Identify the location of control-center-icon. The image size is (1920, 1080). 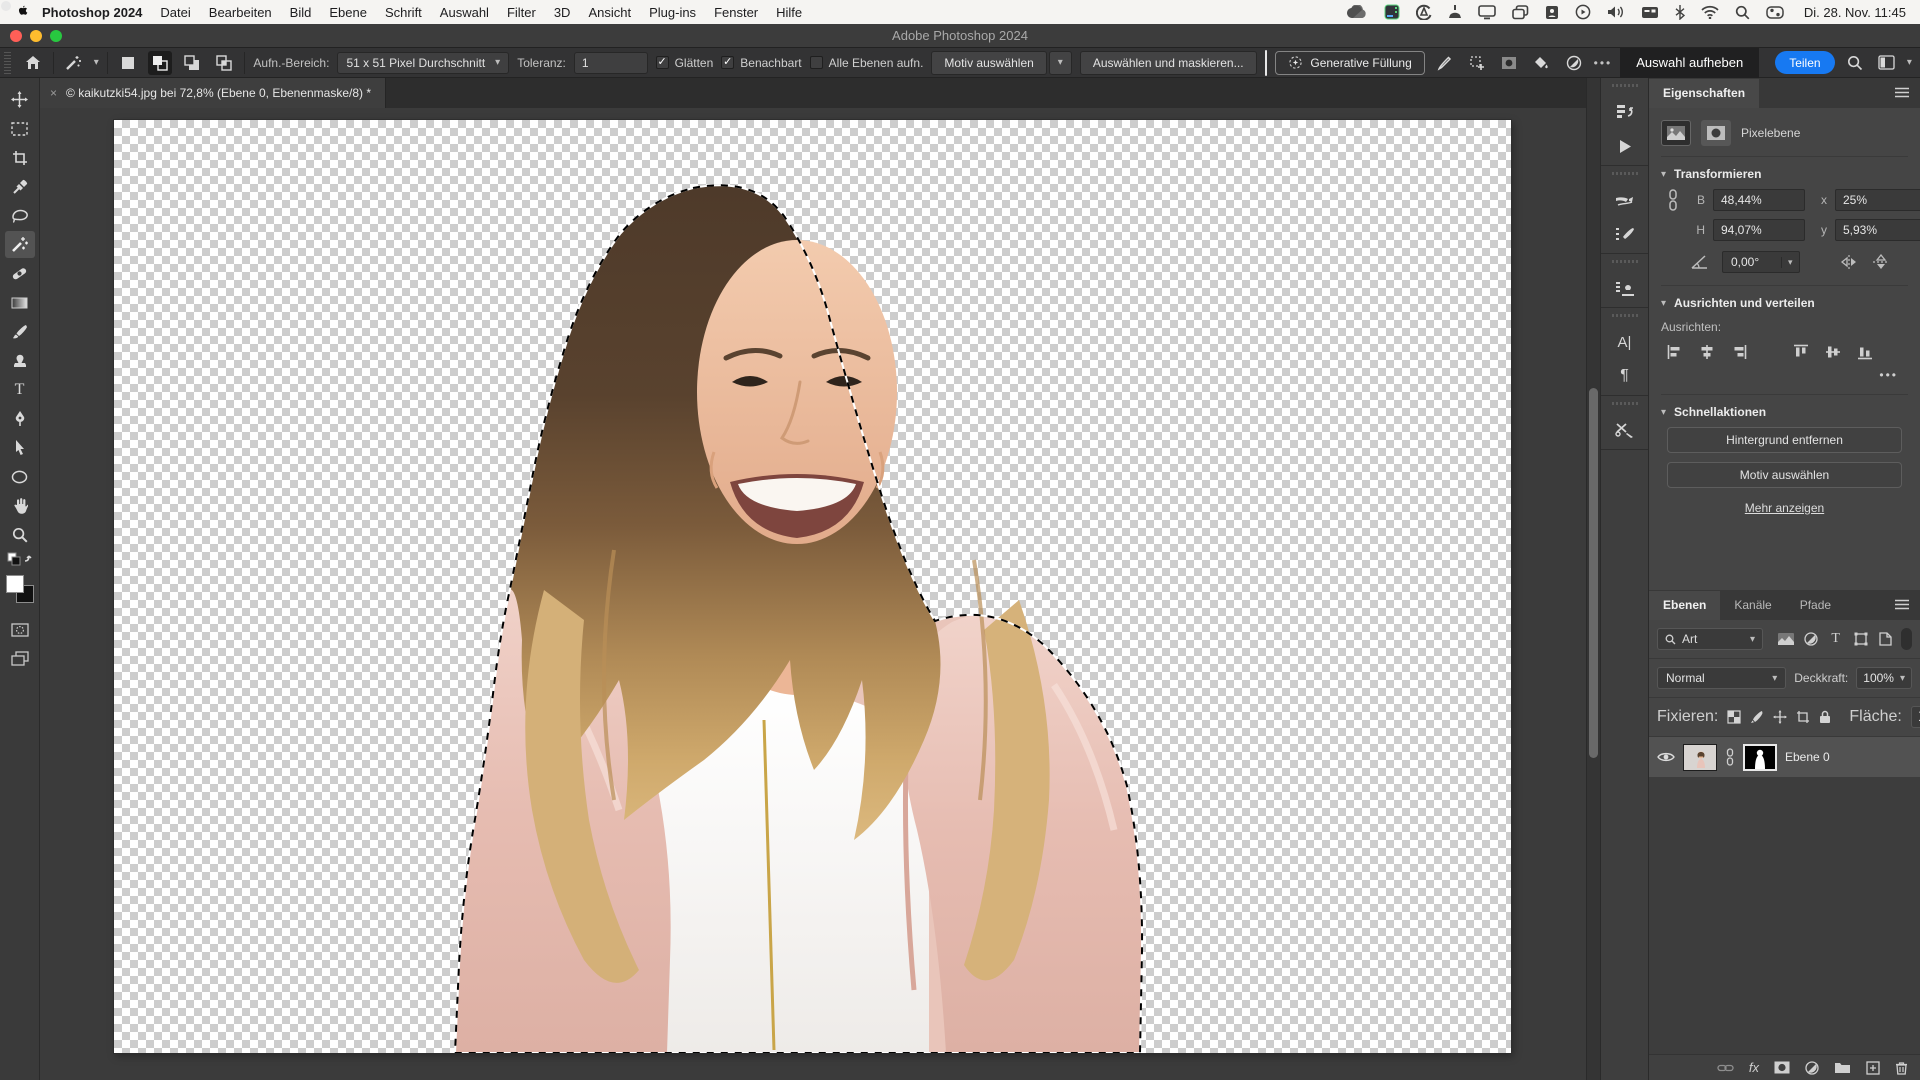
(1775, 12).